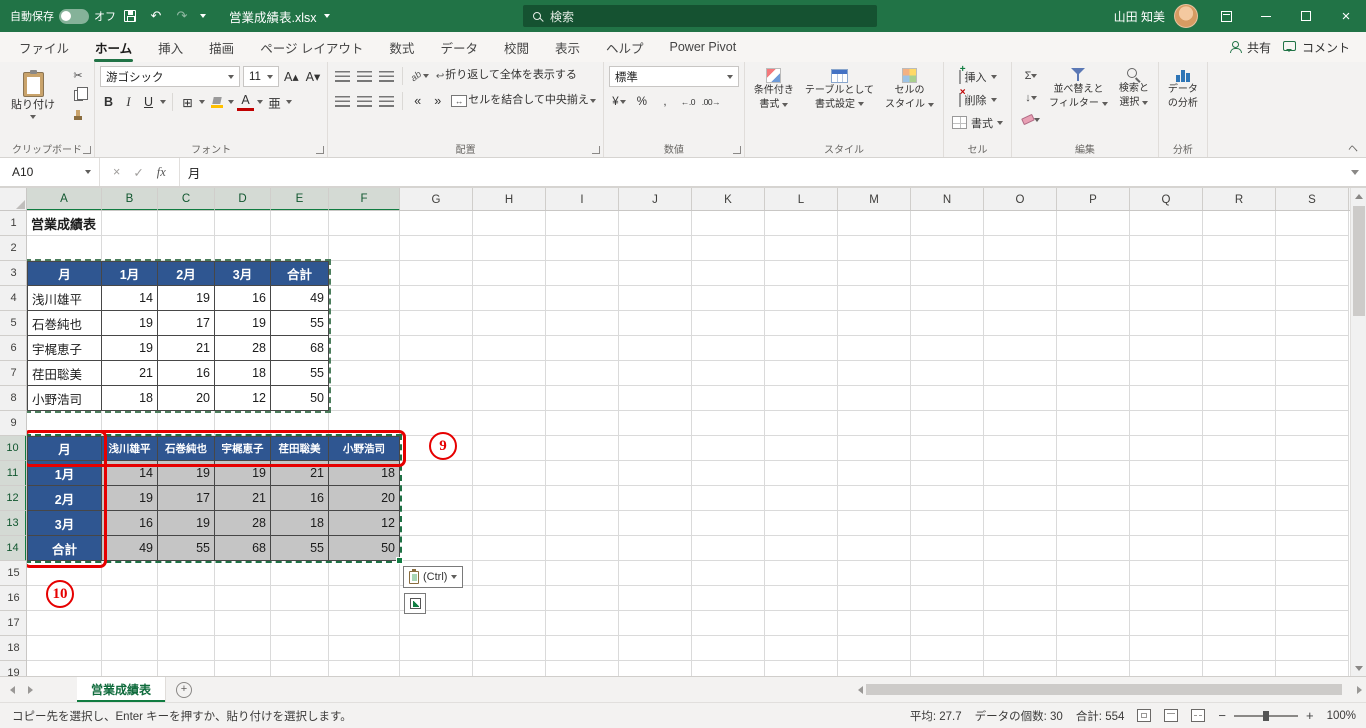 This screenshot has height=728, width=1366. What do you see at coordinates (1310, 715) in the screenshot?
I see `zoom-in-button: +` at bounding box center [1310, 715].